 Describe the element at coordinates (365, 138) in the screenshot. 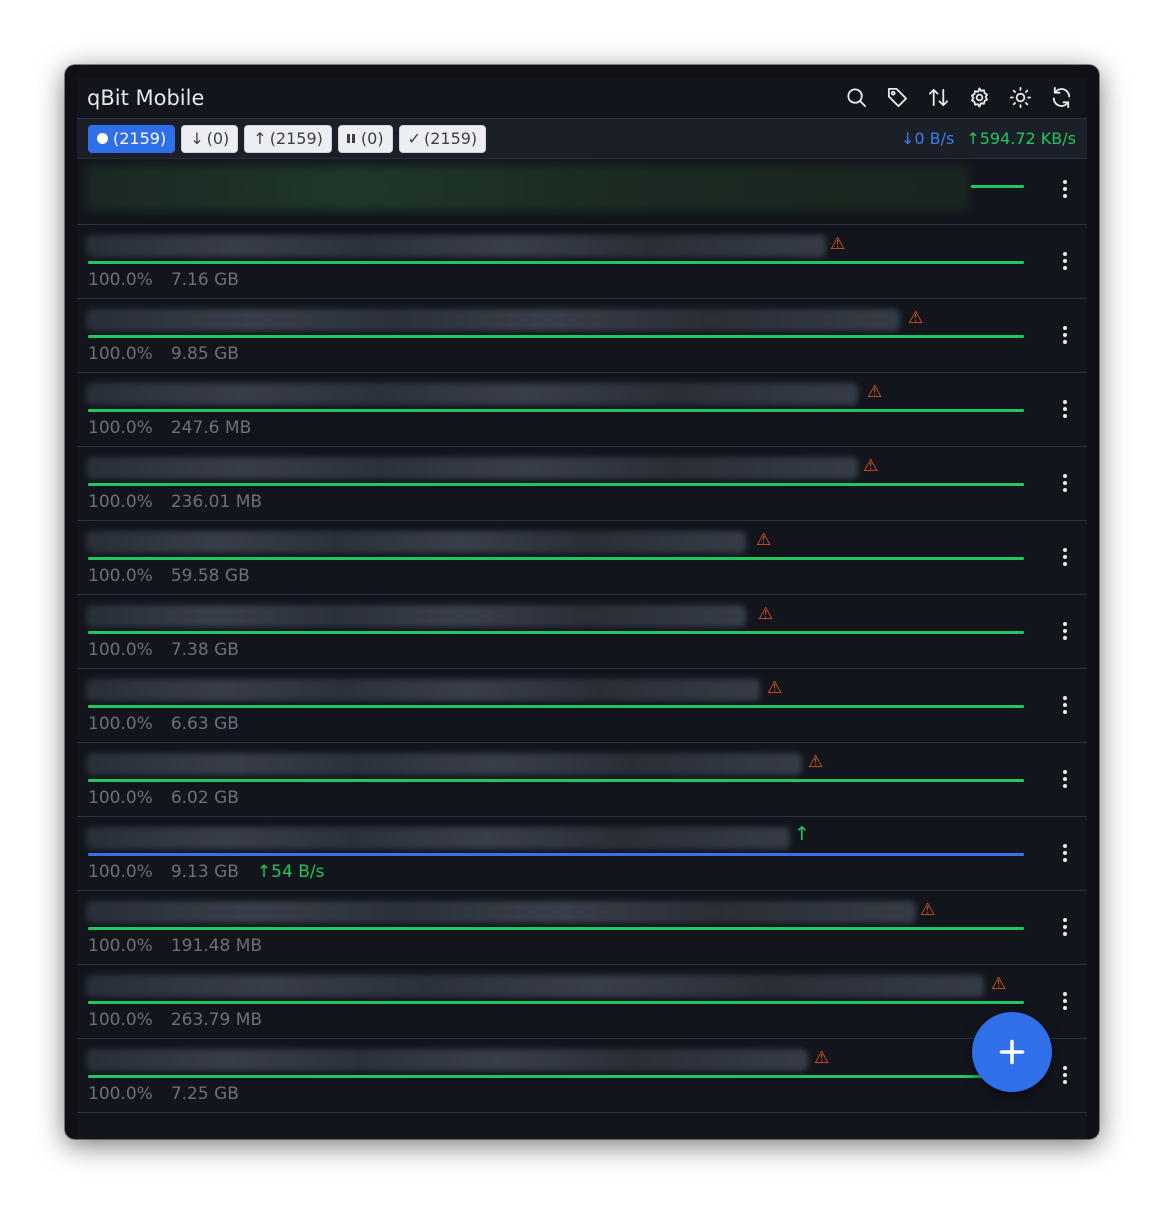

I see `filter-paused-chip: (0)` at that location.